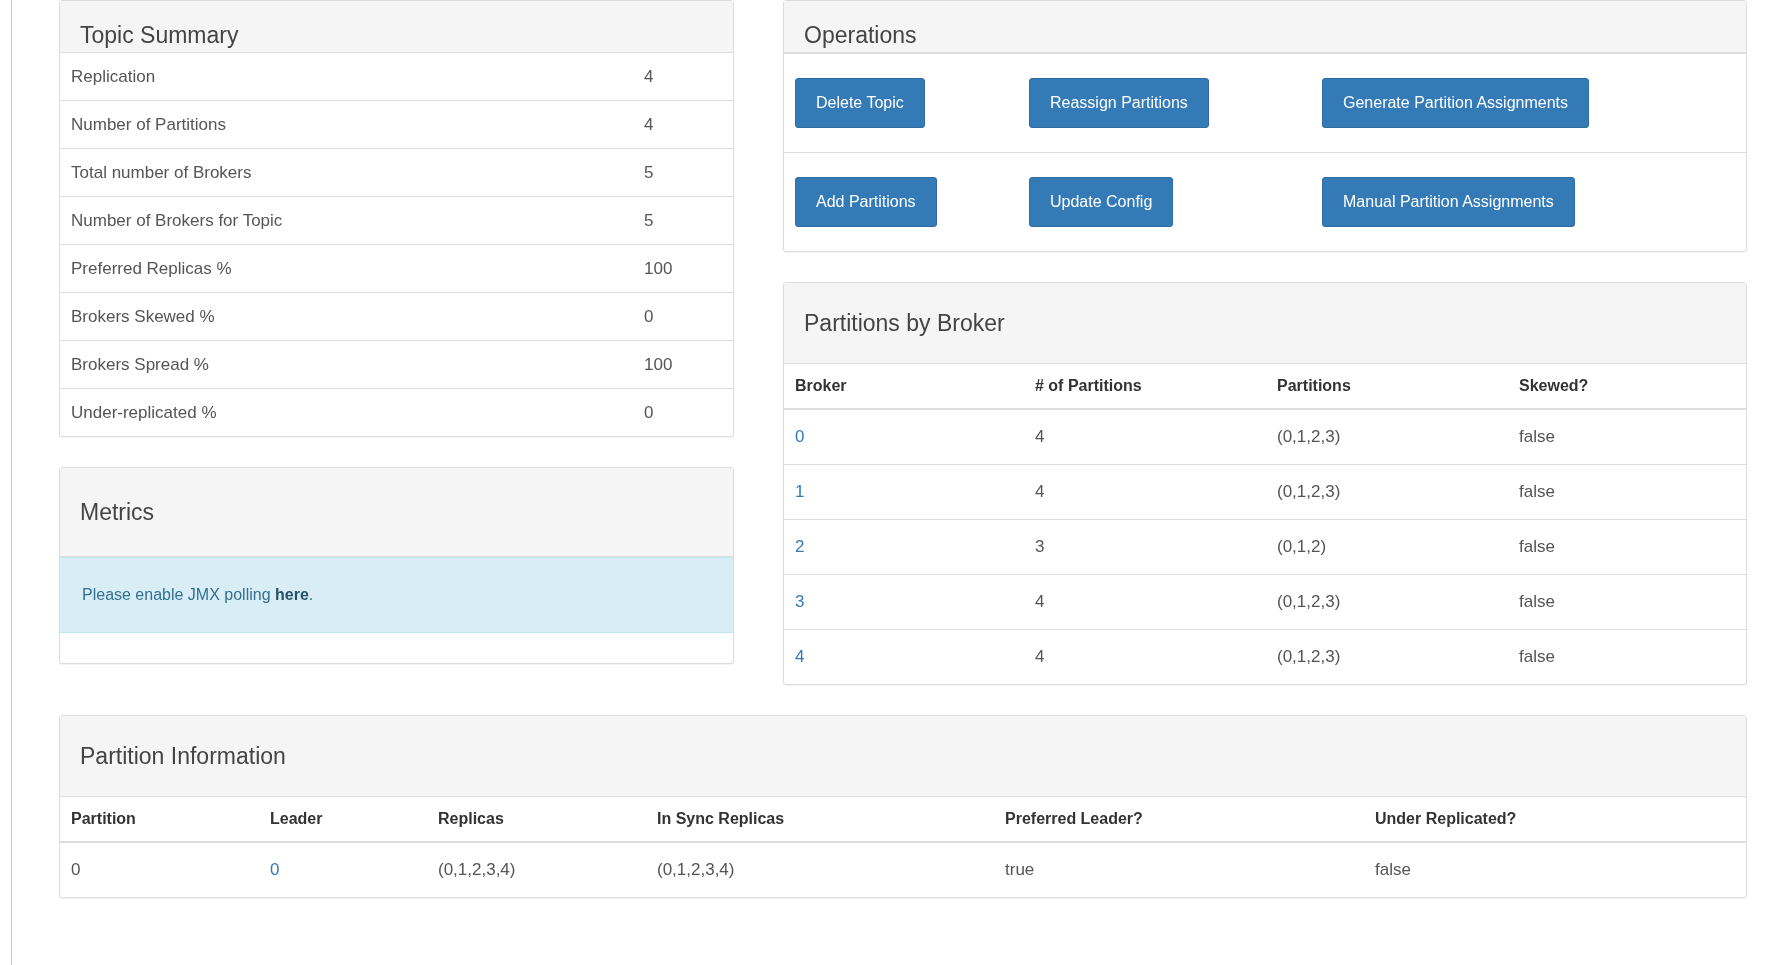 The image size is (1782, 965). What do you see at coordinates (346, 316) in the screenshot?
I see `table-cell: Brokers Skewed %` at bounding box center [346, 316].